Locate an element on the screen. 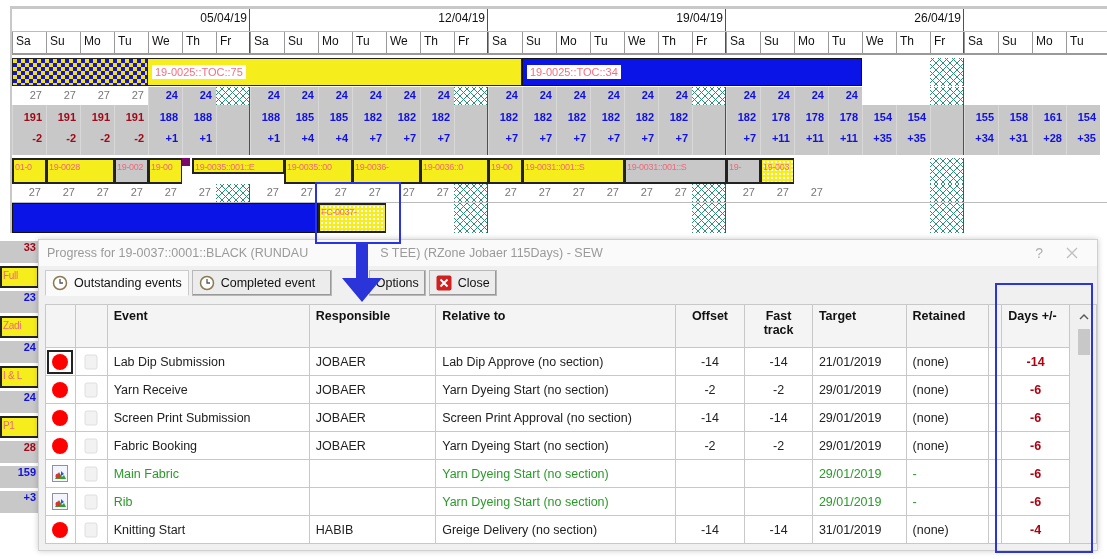  strip-label: P1 is located at coordinates (19, 427).